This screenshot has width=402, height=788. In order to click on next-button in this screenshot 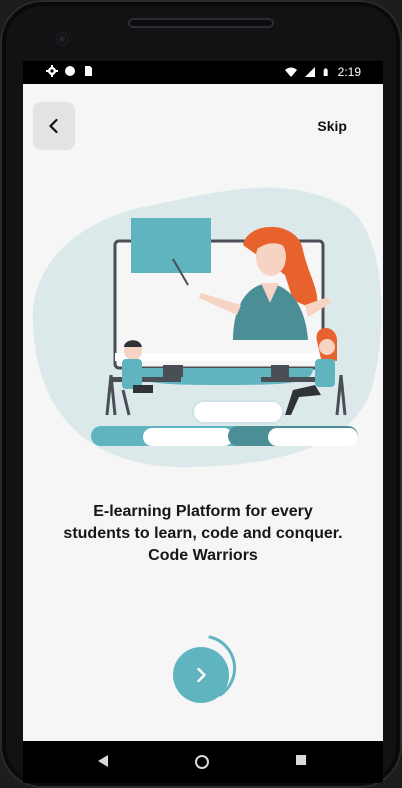, I will do `click(201, 675)`.